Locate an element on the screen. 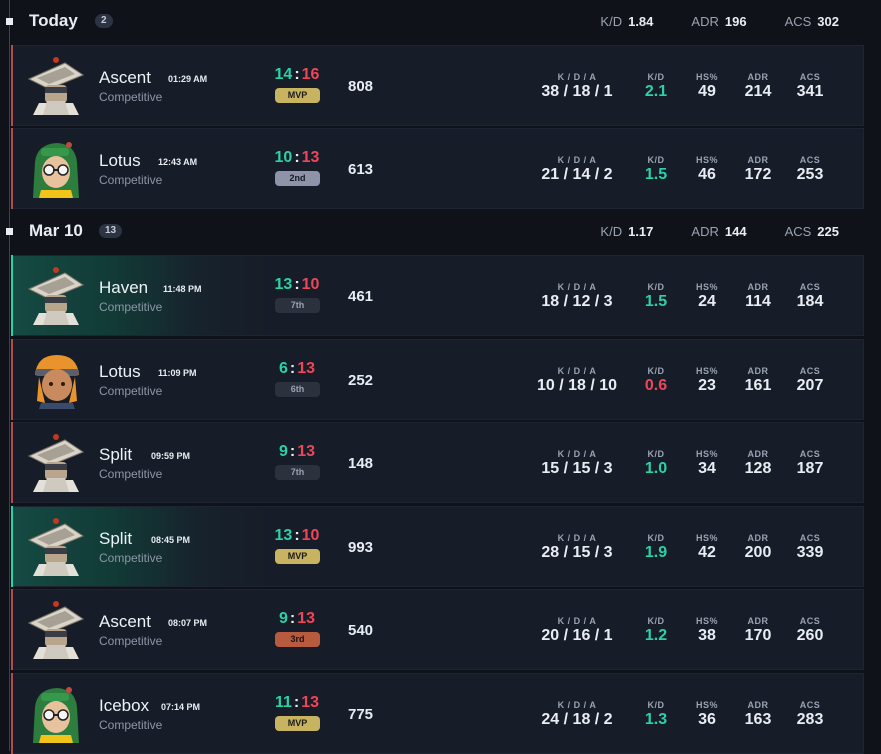 This screenshot has width=881, height=754. kd-value: 1.5 is located at coordinates (656, 301).